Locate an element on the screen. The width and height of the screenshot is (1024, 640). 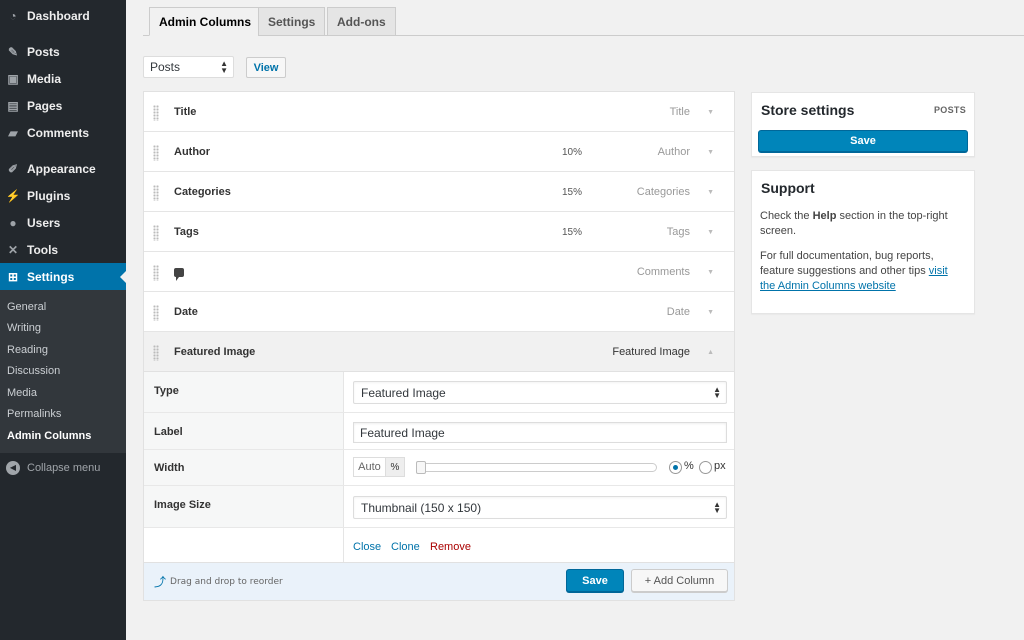
media-icon: ▣ is located at coordinates (13, 78).